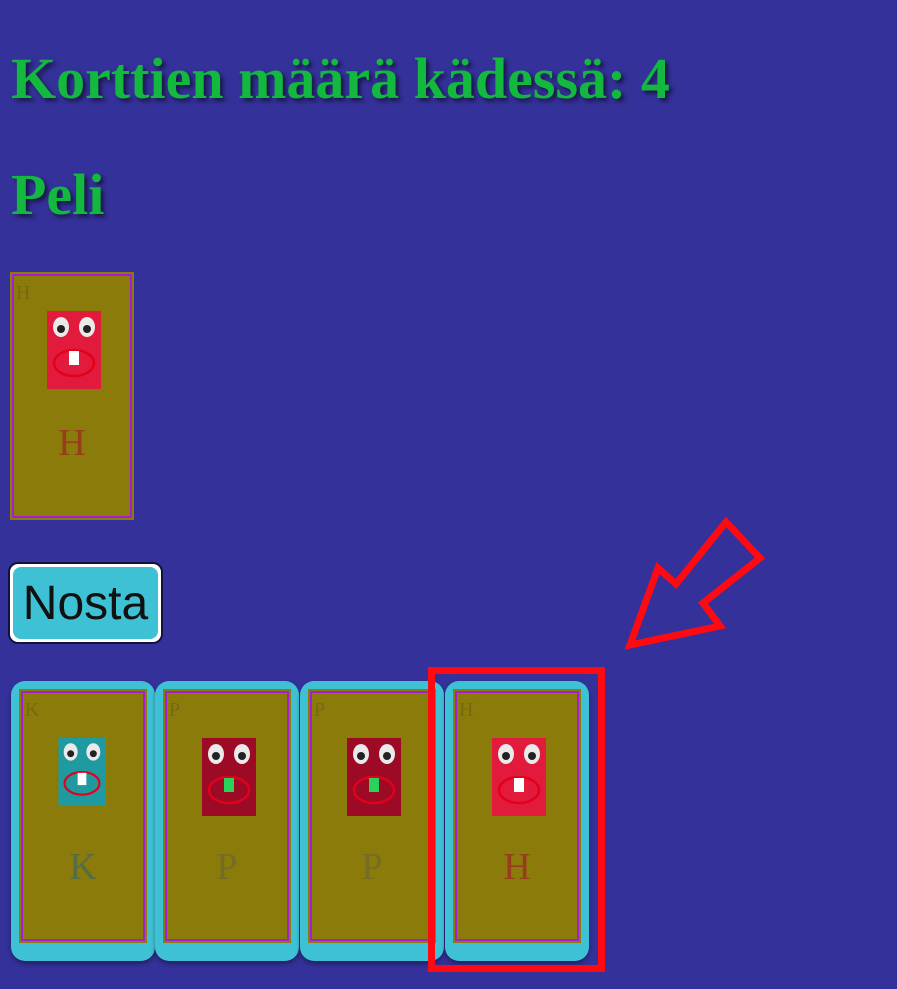 The image size is (897, 989). I want to click on hand-card-2: P P, so click(227, 821).